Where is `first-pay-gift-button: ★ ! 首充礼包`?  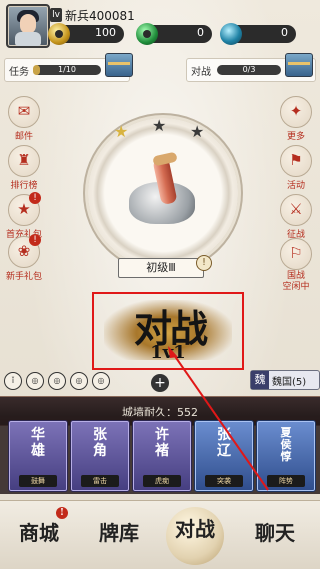 first-pay-gift-button: ★ ! 首充礼包 is located at coordinates (24, 216).